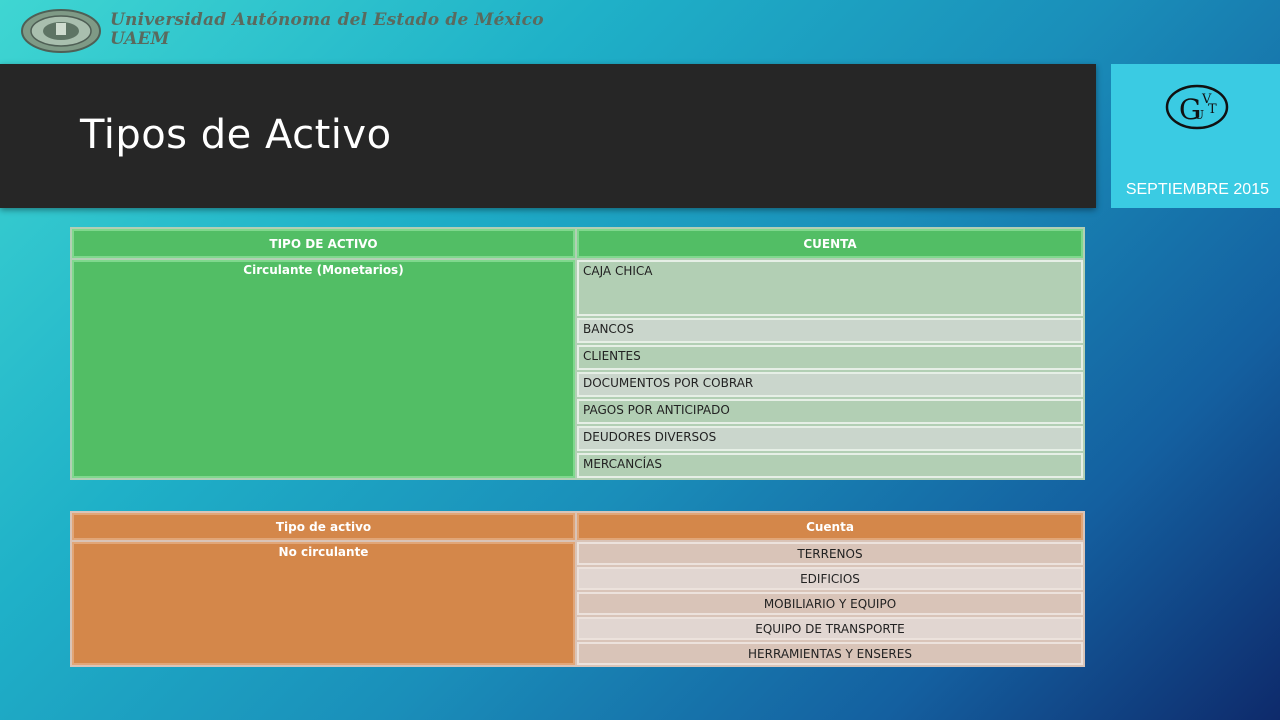 Image resolution: width=1280 pixels, height=720 pixels. Describe the element at coordinates (1212, 109) in the screenshot. I see `svg-text: T` at that location.